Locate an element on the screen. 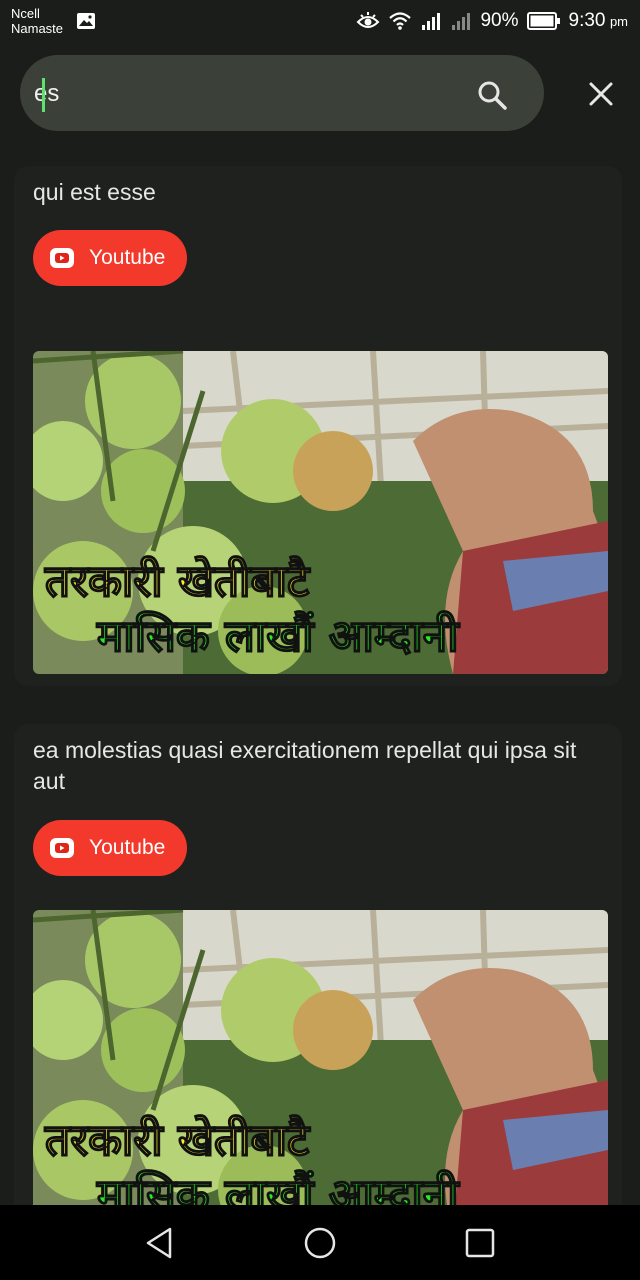  recents-icon is located at coordinates (480, 1243).